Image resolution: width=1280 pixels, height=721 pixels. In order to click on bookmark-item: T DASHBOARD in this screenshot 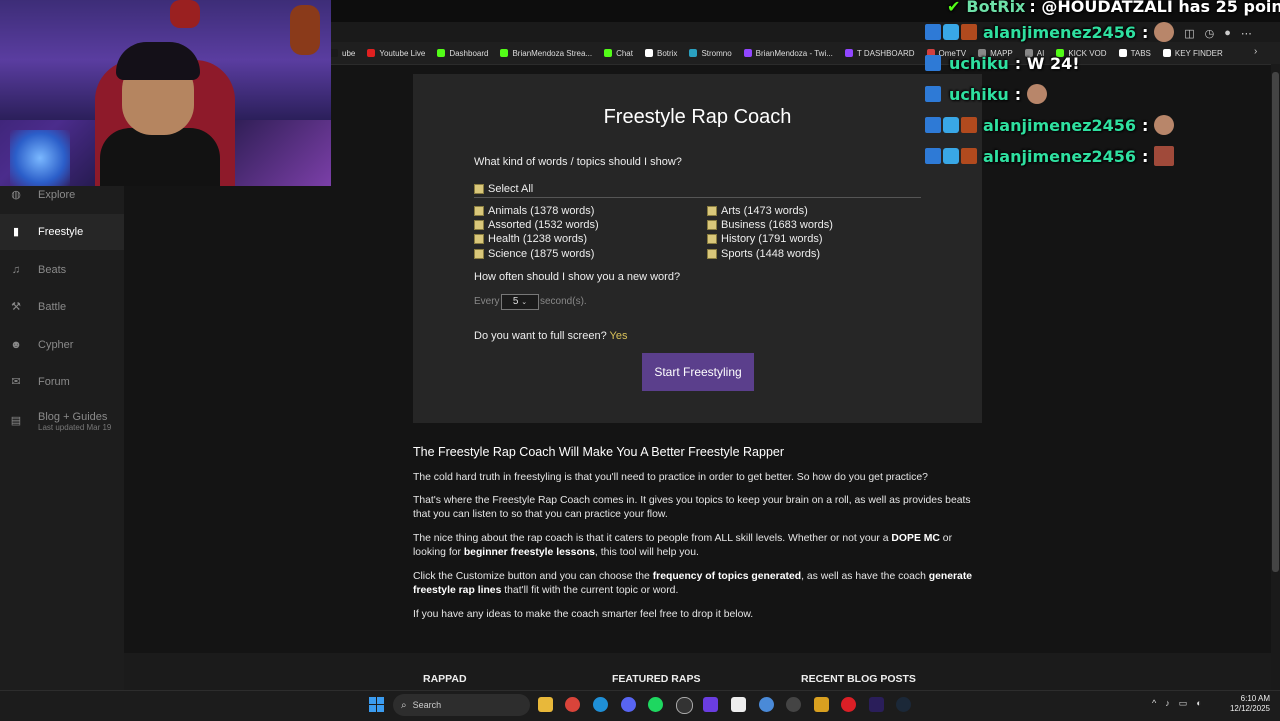, I will do `click(879, 53)`.